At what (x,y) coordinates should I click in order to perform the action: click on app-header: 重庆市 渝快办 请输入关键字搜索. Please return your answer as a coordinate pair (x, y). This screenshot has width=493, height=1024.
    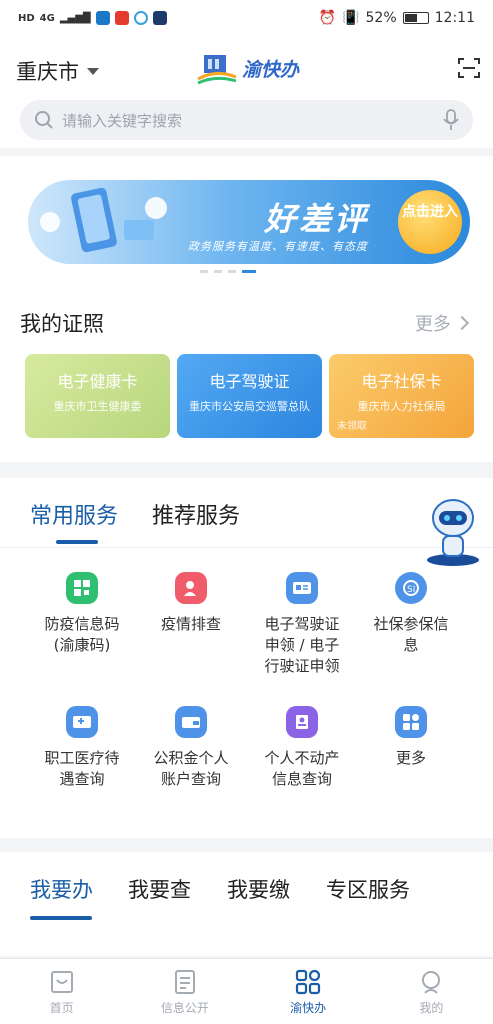
    Looking at the image, I should click on (246, 92).